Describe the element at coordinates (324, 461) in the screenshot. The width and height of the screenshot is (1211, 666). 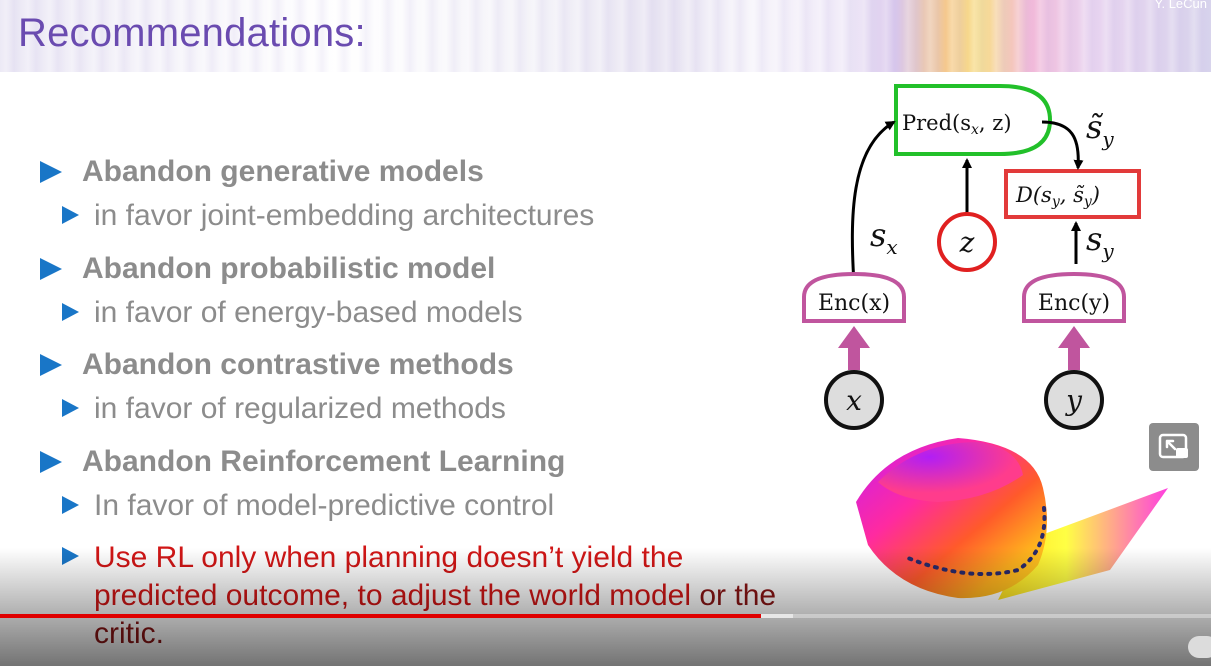
I see `bullet-text: Abandon Reinforcement Learning` at that location.